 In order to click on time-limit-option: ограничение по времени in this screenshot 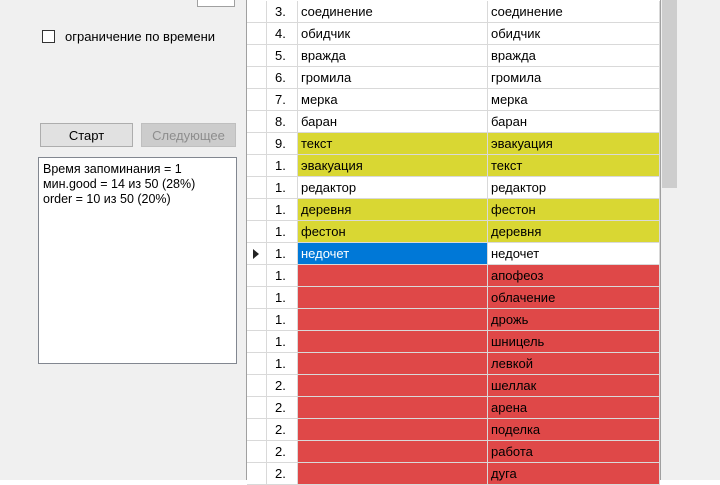, I will do `click(128, 36)`.